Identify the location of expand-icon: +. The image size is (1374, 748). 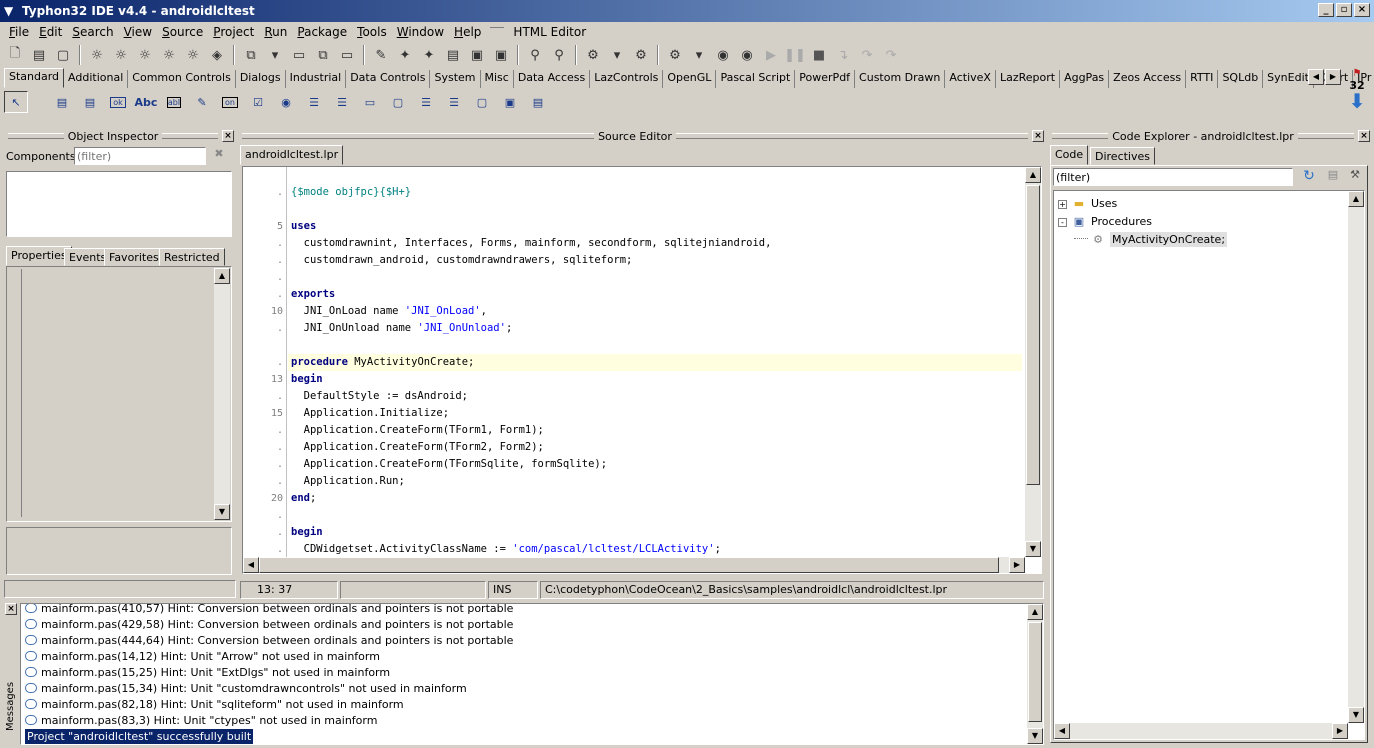
(1062, 204).